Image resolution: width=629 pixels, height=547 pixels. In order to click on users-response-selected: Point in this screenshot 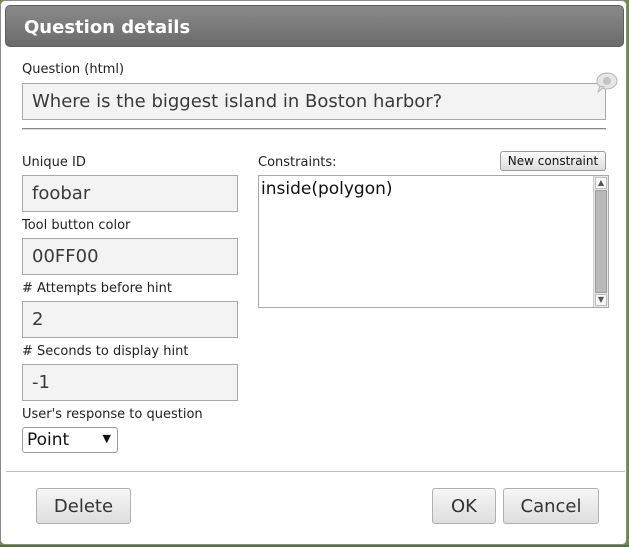, I will do `click(48, 440)`.